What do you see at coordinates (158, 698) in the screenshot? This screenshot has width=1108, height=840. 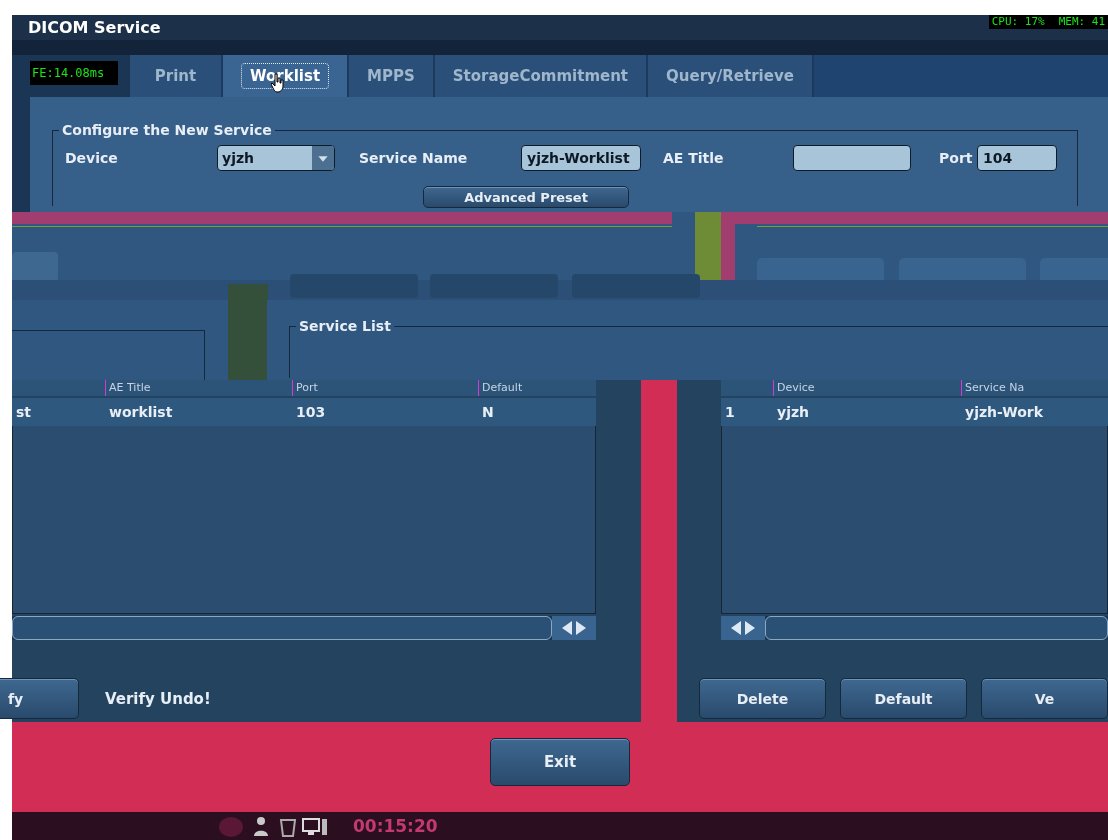 I see `status-message: Verify Undo!` at bounding box center [158, 698].